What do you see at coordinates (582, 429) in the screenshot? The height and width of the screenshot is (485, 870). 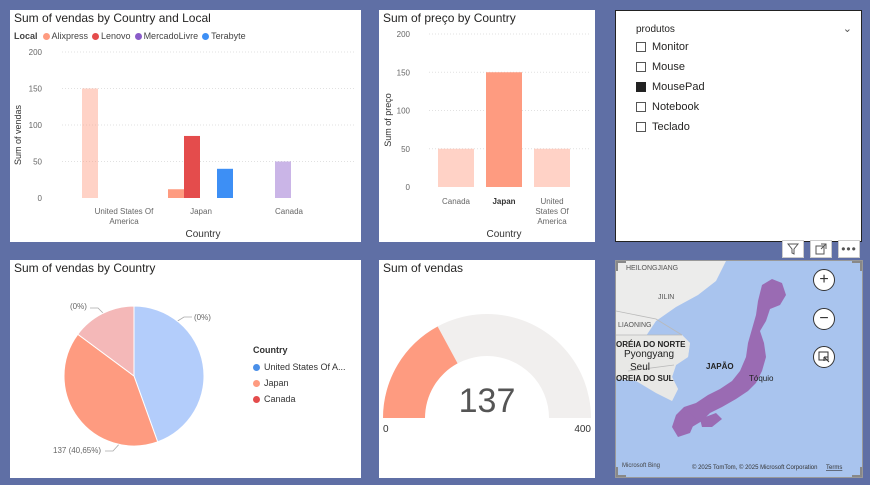 I see `gauge-max-label: 400` at bounding box center [582, 429].